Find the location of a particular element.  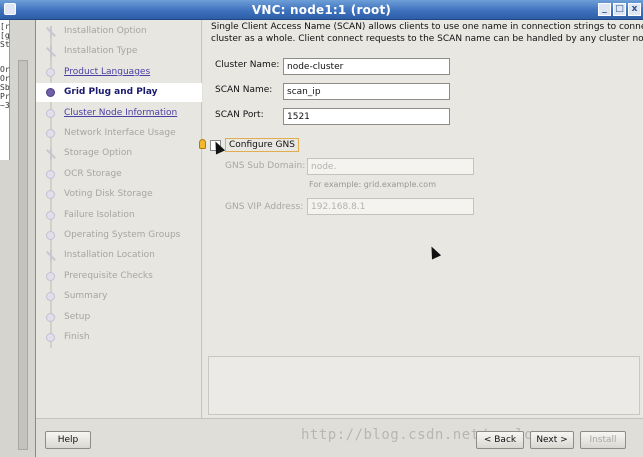

terminal-line: ~3 is located at coordinates (5, 105).